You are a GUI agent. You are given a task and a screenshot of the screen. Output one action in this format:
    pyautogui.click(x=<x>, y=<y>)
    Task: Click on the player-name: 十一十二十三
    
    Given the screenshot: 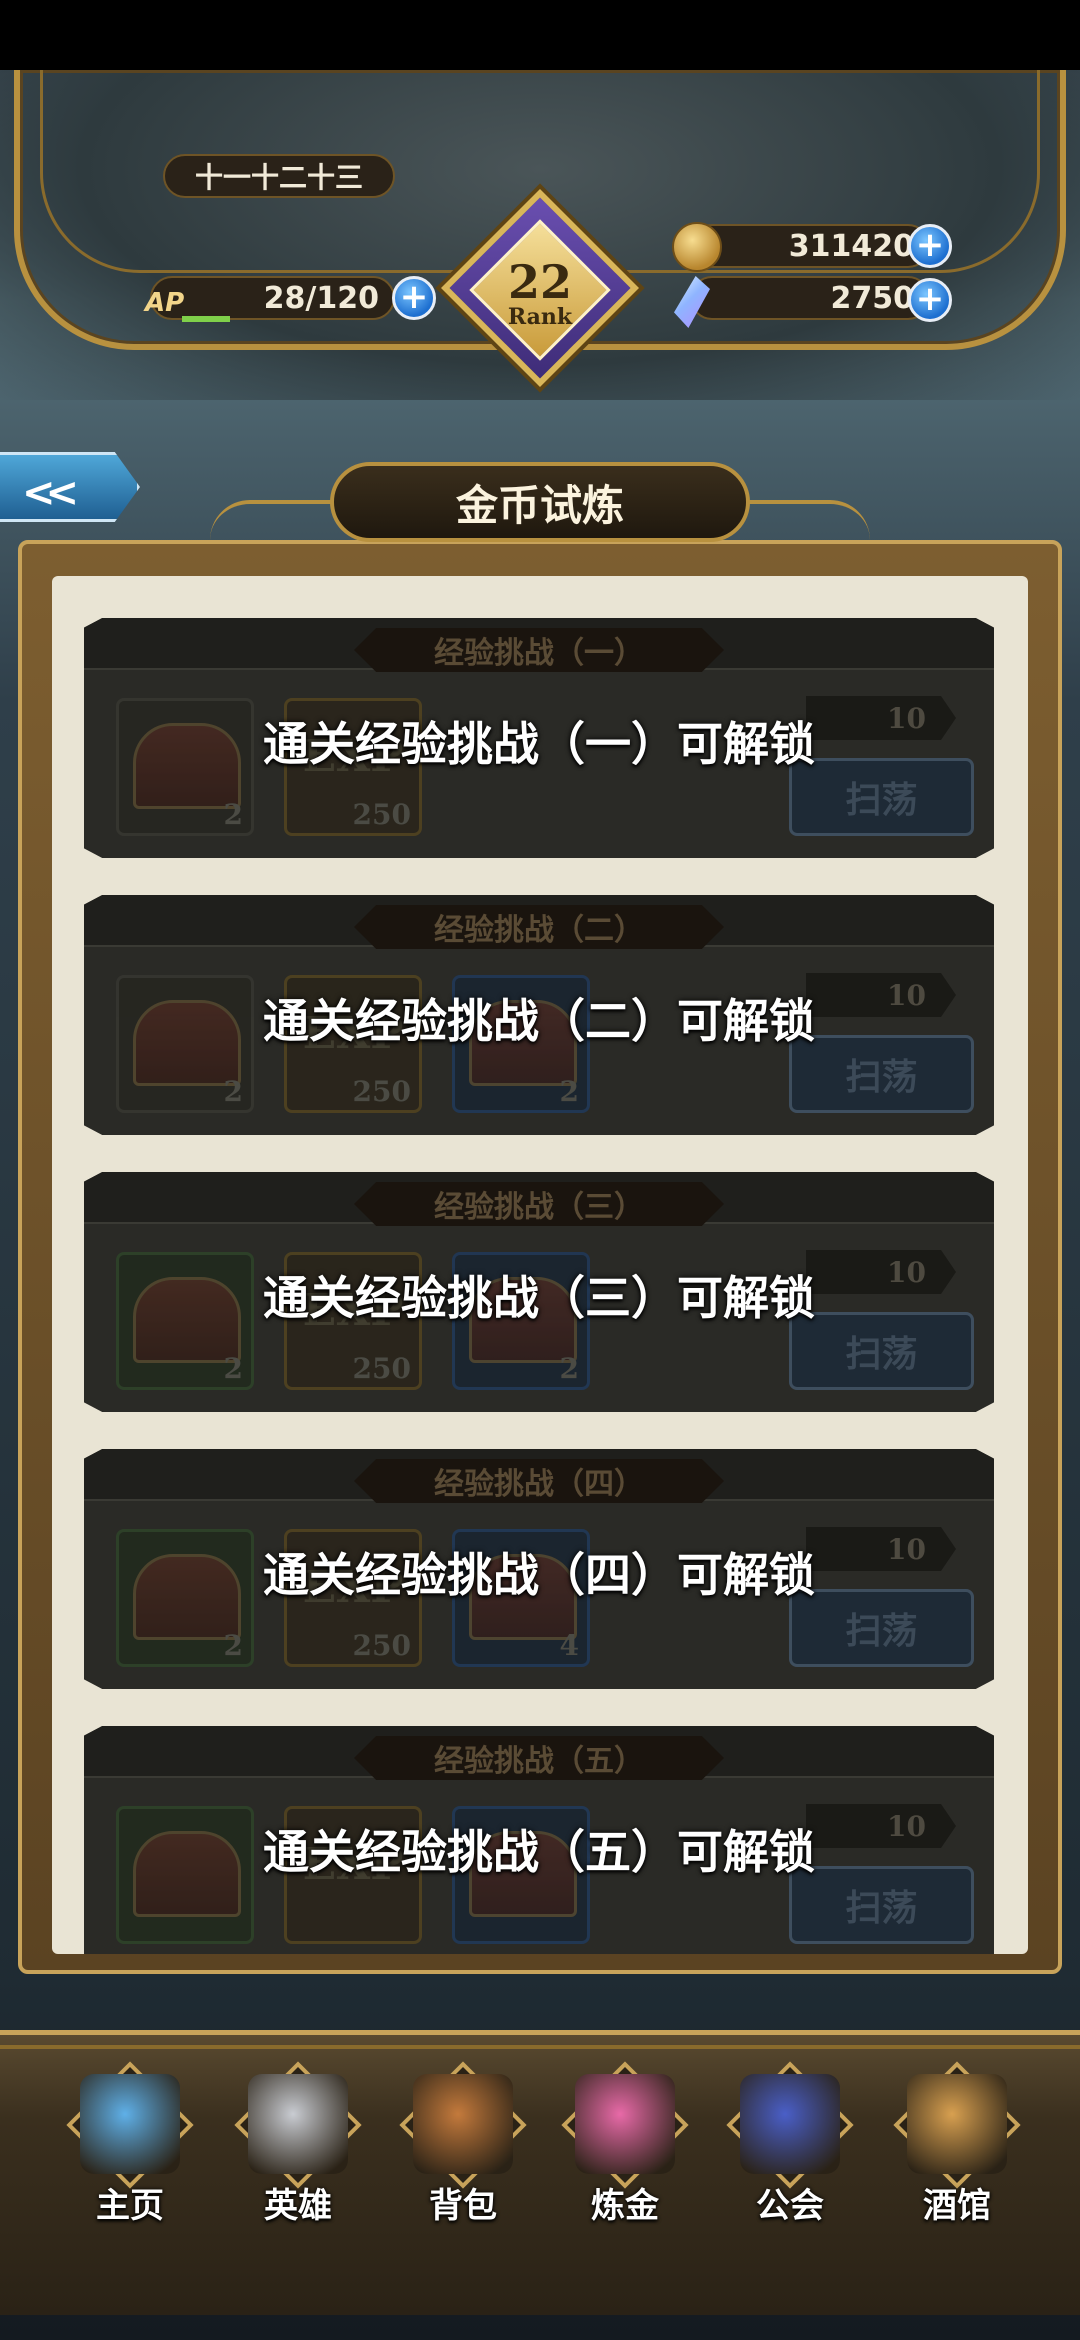 What is the action you would take?
    pyautogui.click(x=279, y=176)
    